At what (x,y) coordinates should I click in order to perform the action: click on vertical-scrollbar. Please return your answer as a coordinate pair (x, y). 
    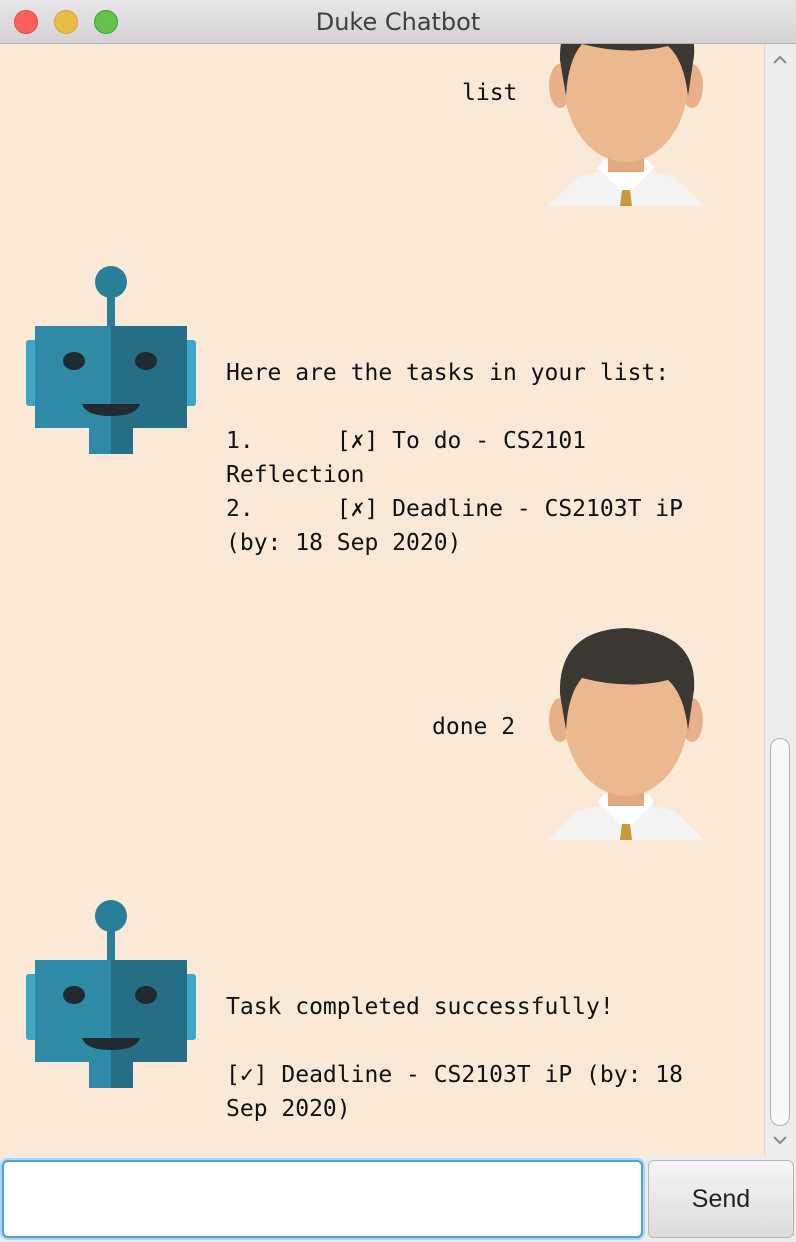
    Looking at the image, I should click on (780, 600).